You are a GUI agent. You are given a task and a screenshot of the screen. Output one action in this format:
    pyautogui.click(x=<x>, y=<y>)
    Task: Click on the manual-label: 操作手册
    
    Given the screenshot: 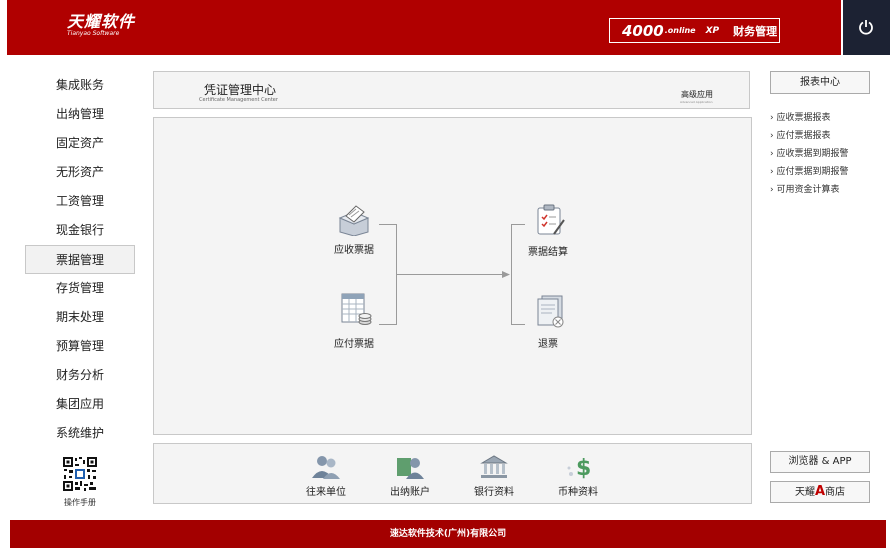 What is the action you would take?
    pyautogui.click(x=80, y=502)
    